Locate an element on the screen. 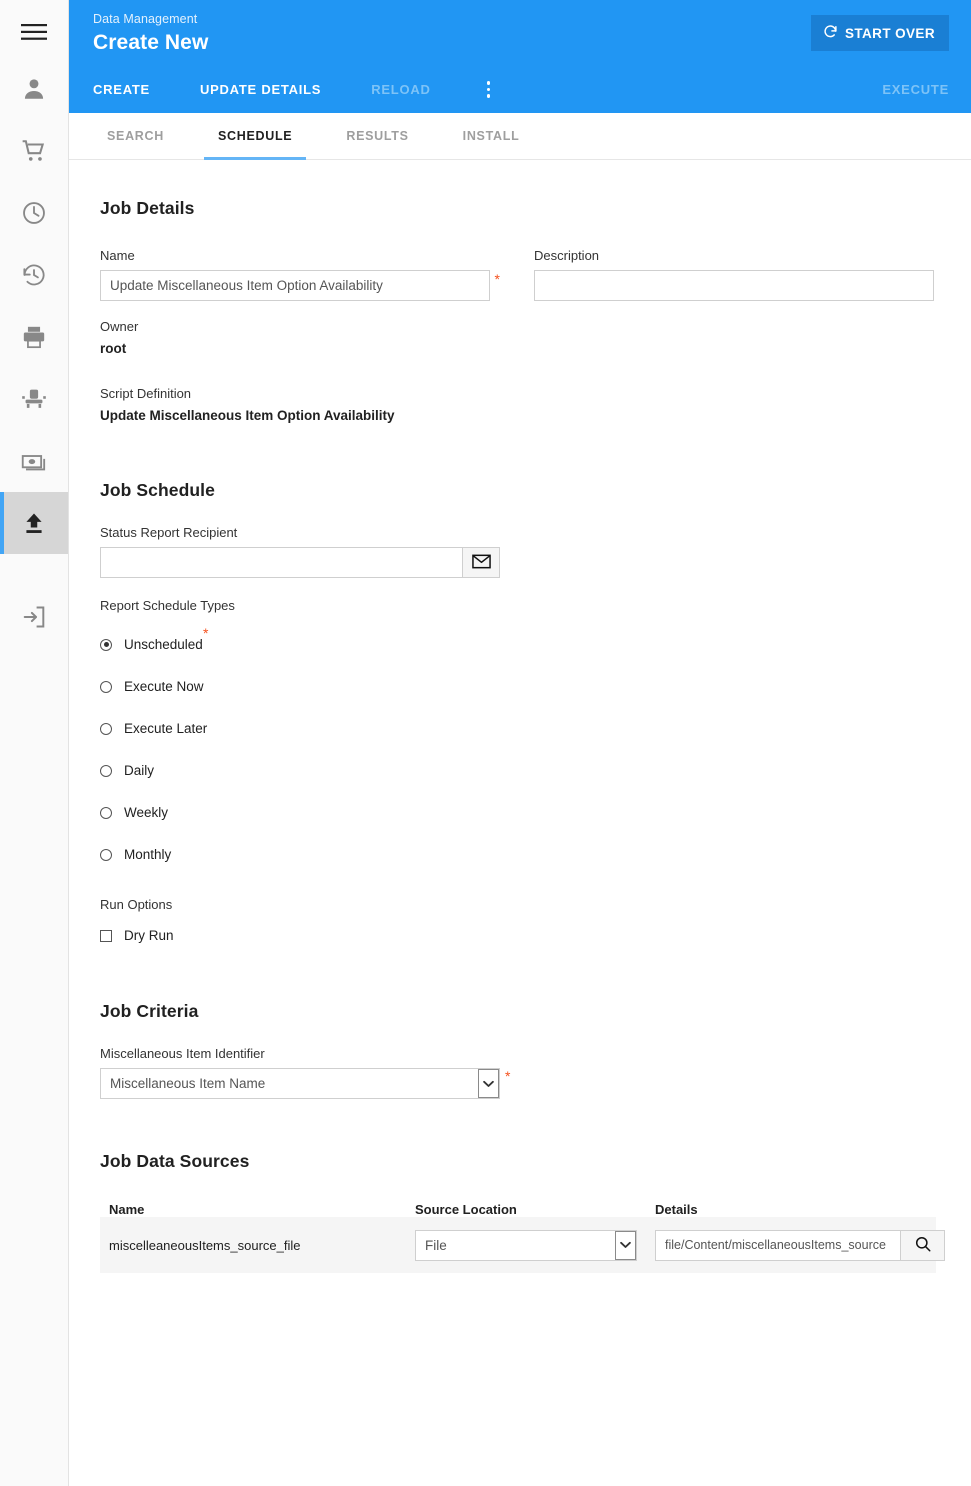 Image resolution: width=971 pixels, height=1486 pixels. recipient-picker-button is located at coordinates (481, 562).